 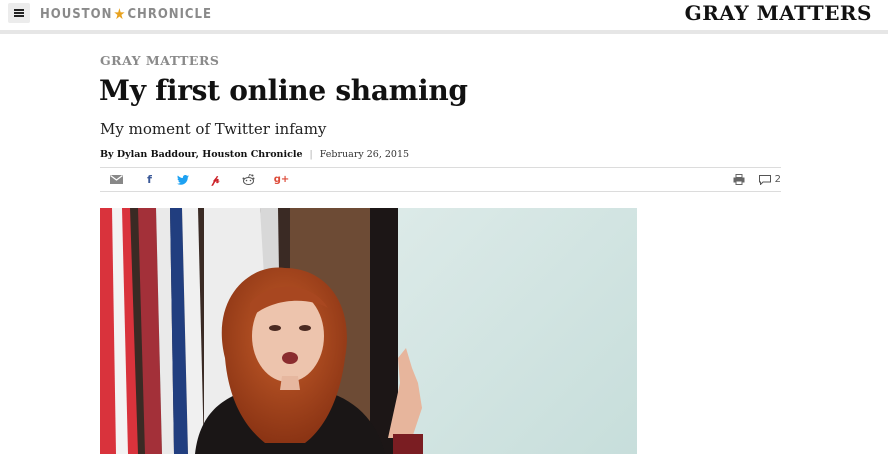 What do you see at coordinates (19, 13) in the screenshot?
I see `hamburger-menu-icon` at bounding box center [19, 13].